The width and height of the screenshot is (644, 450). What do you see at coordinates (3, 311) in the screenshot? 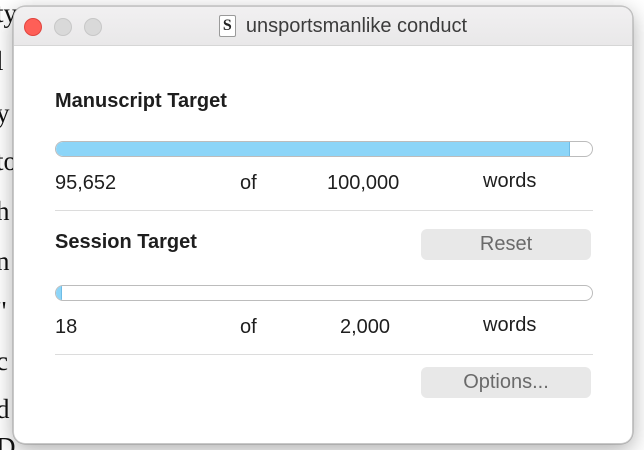
I see `bg-text-line: "` at bounding box center [3, 311].